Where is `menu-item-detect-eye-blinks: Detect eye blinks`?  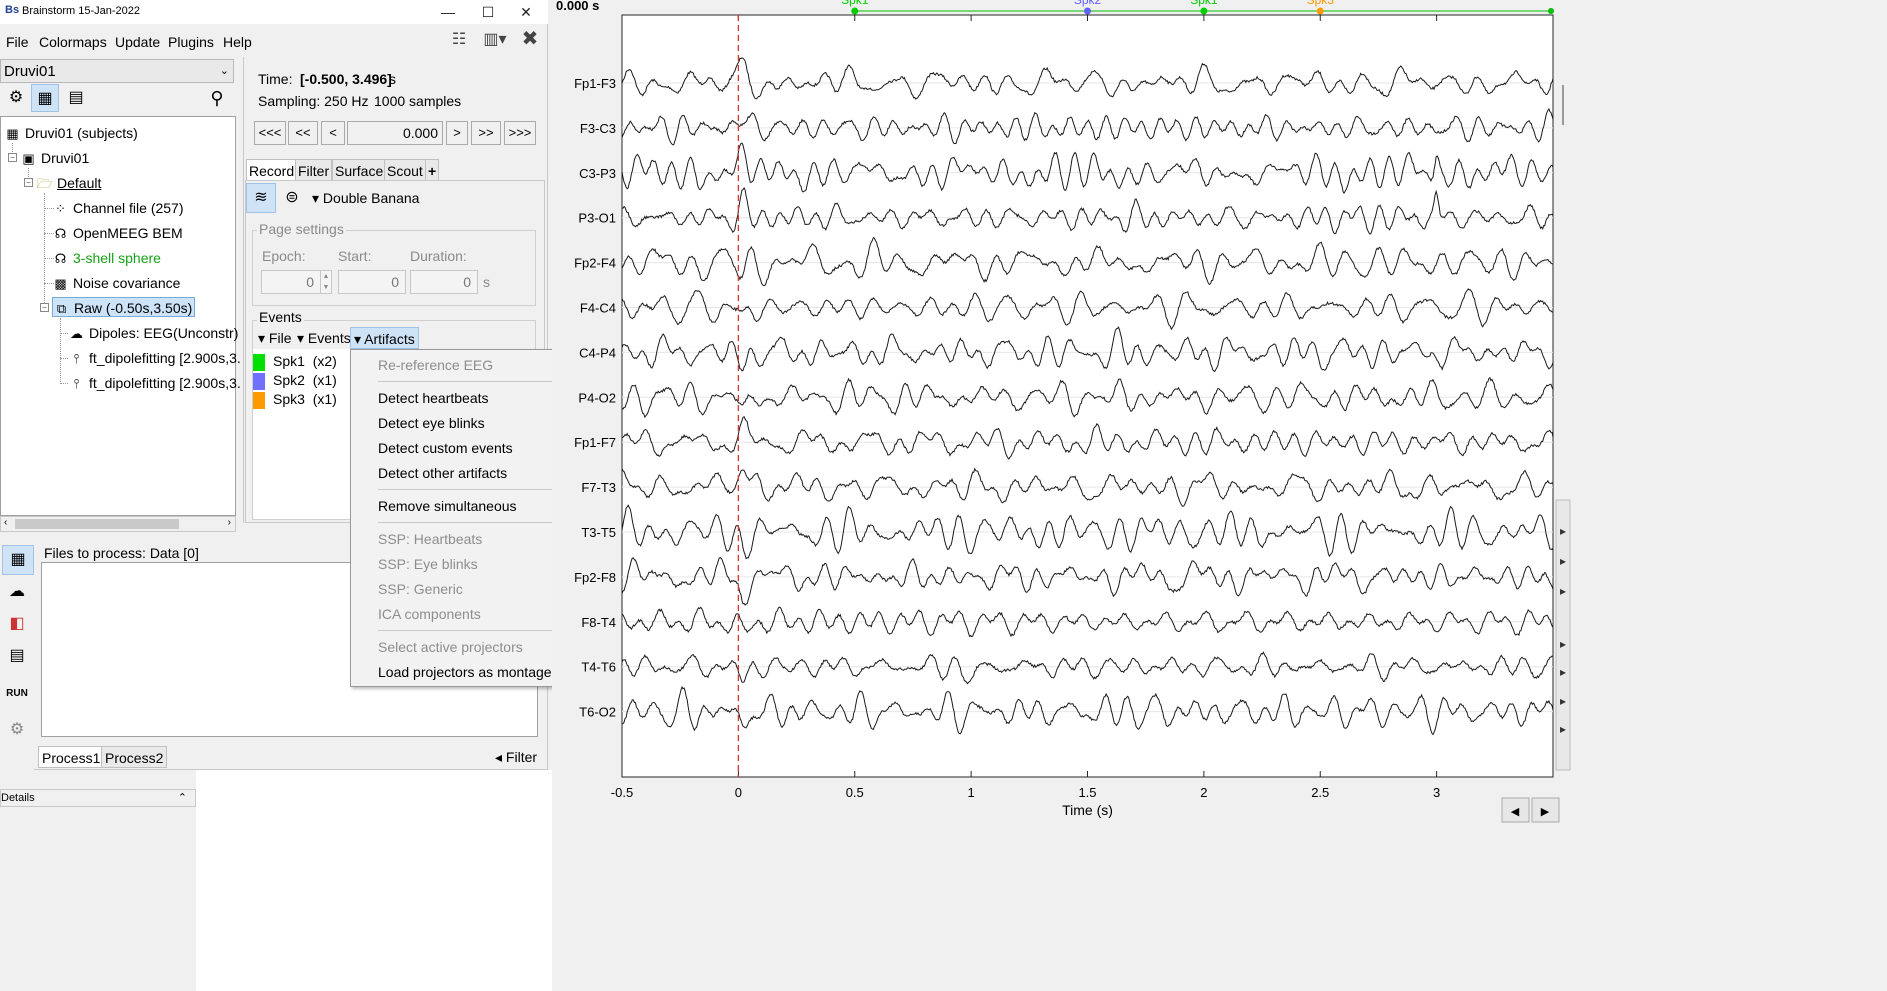
menu-item-detect-eye-blinks: Detect eye blinks is located at coordinates (431, 423).